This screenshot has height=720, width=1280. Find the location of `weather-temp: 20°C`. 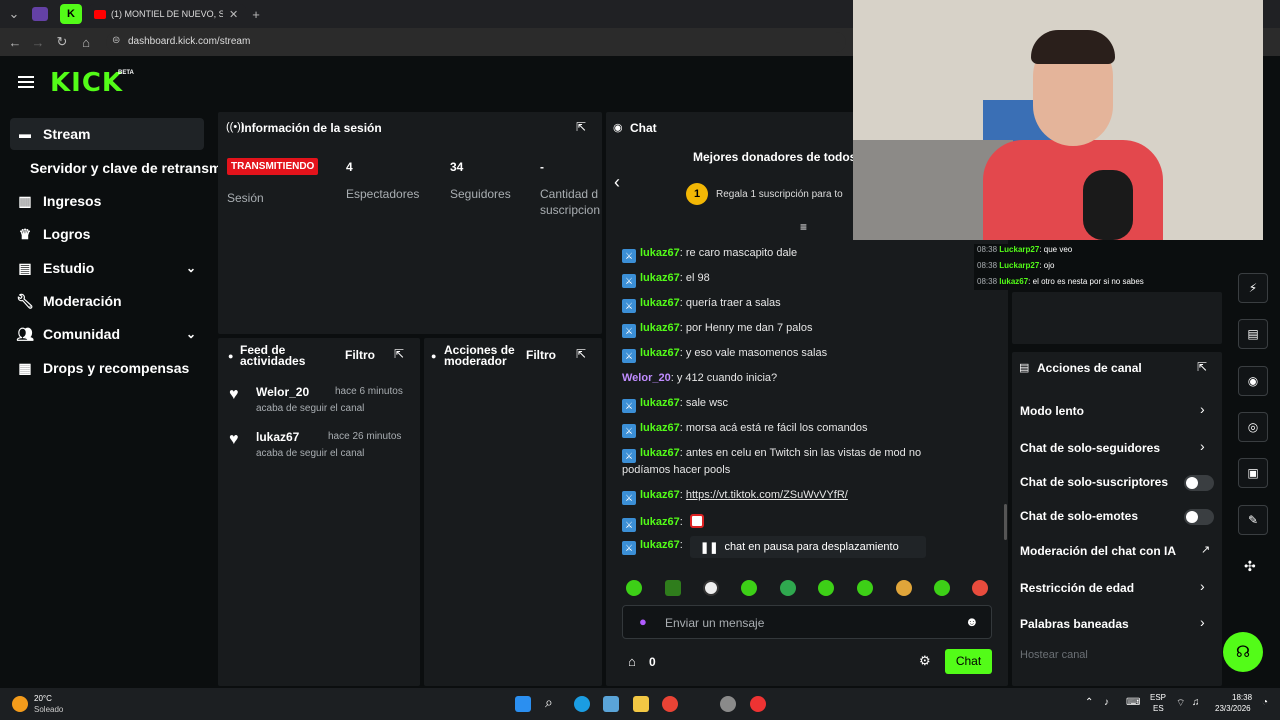

weather-temp: 20°C is located at coordinates (43, 698).